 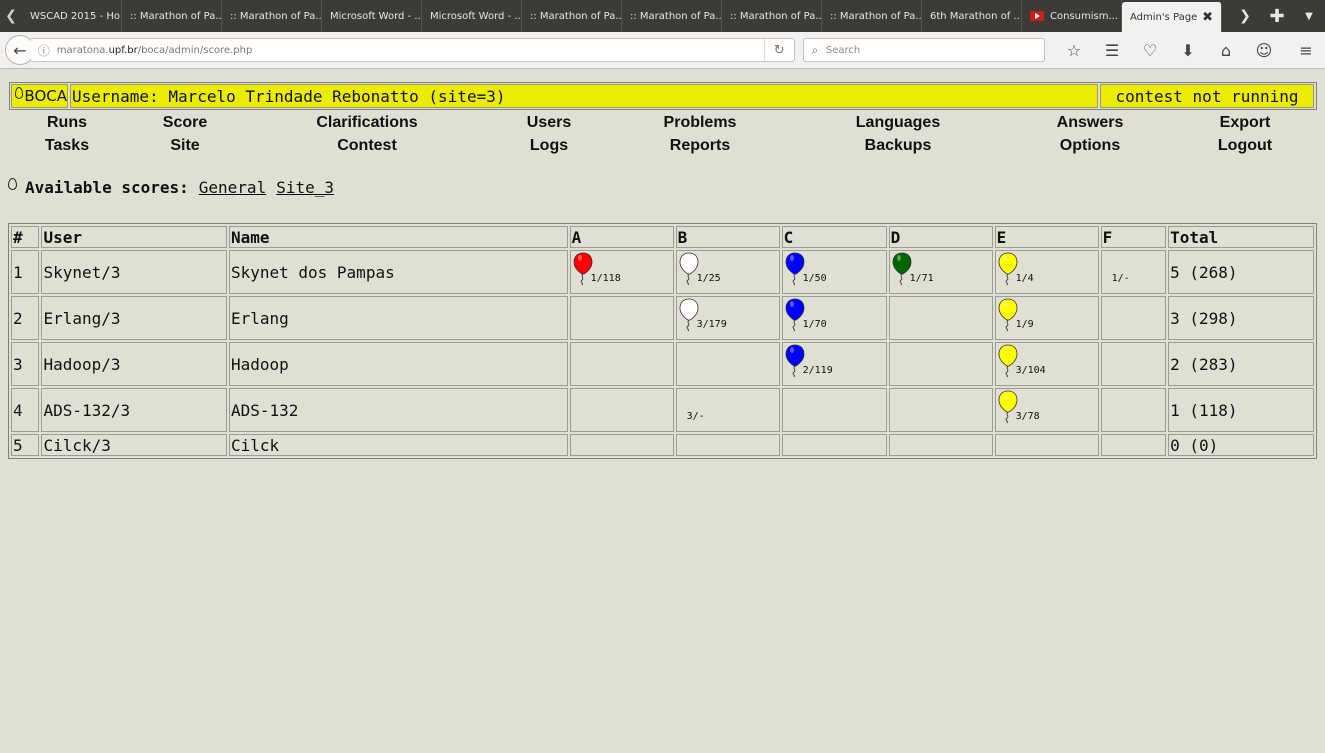 What do you see at coordinates (834, 237) in the screenshot?
I see `column-header: C` at bounding box center [834, 237].